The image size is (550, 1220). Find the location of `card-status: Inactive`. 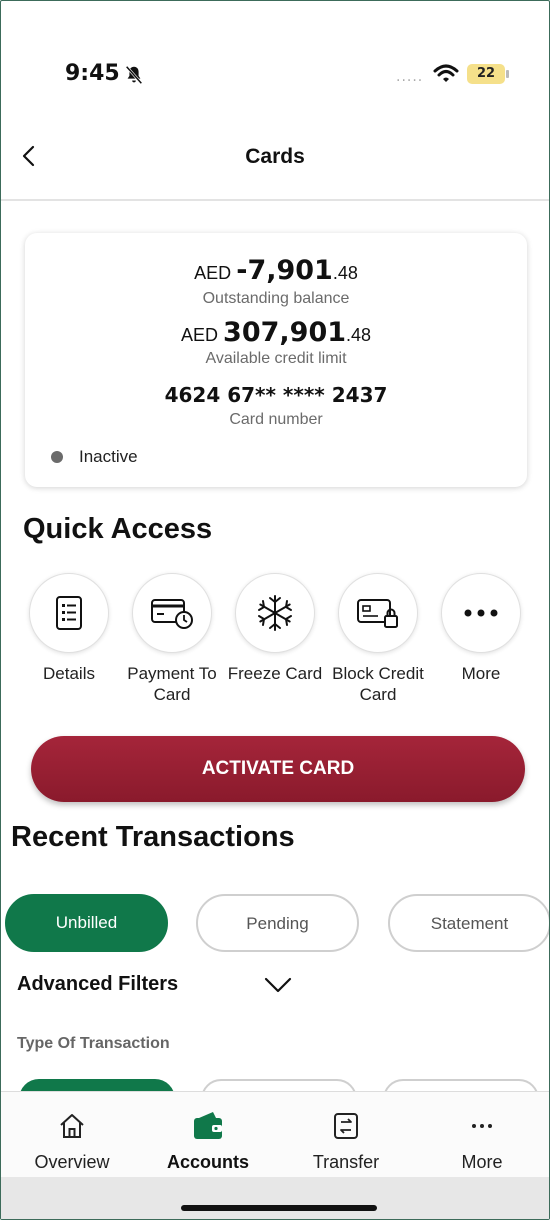

card-status: Inactive is located at coordinates (108, 456).